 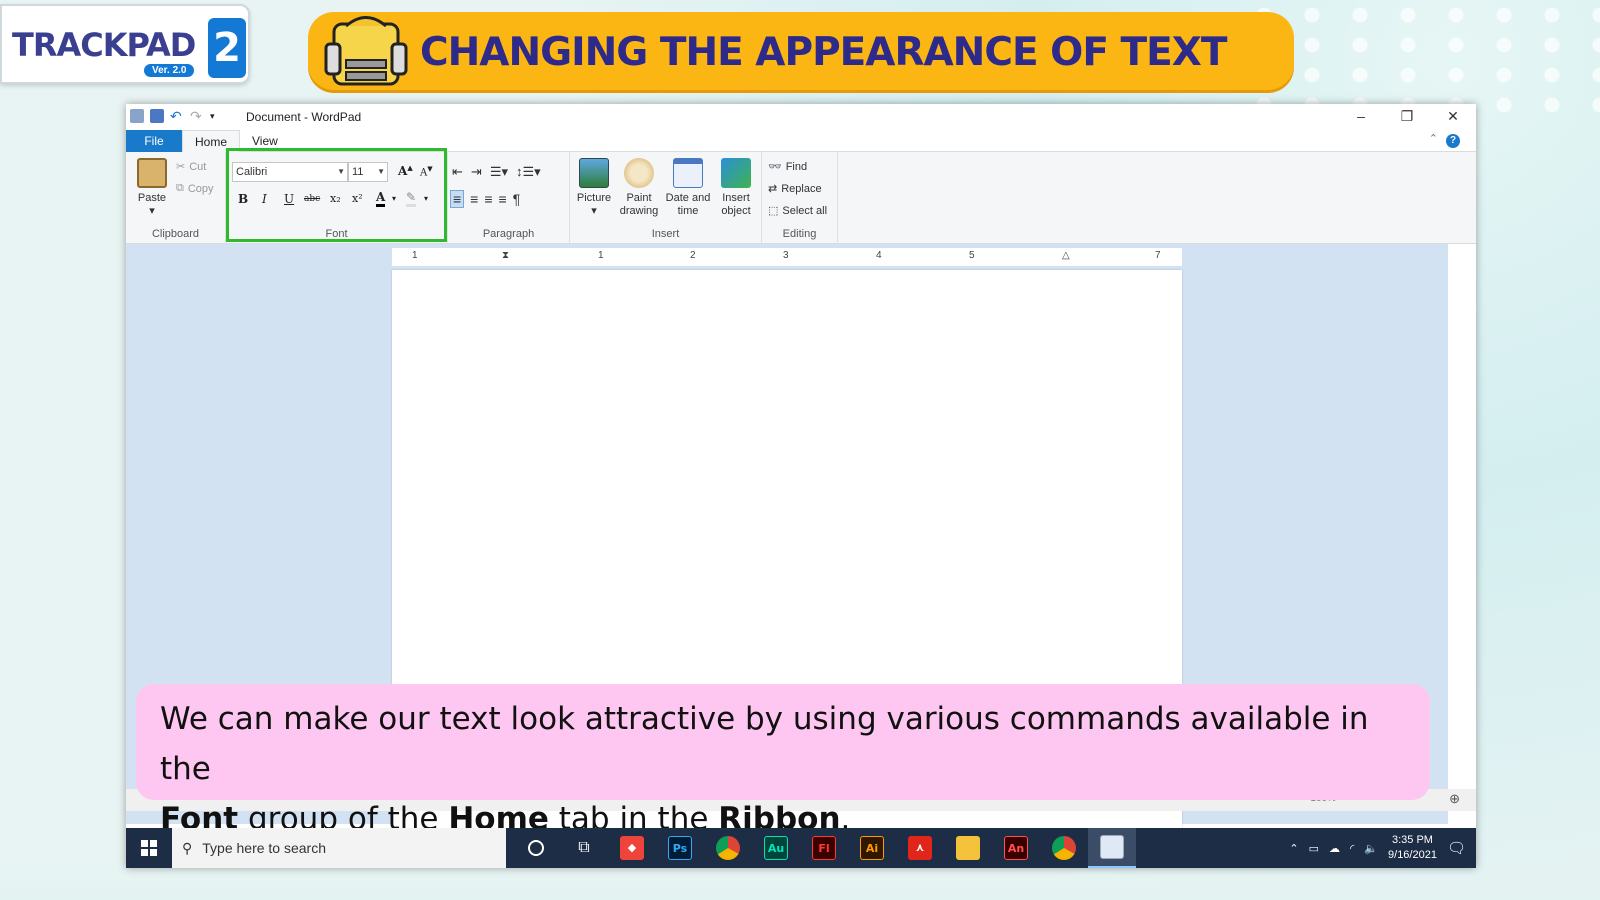 I want to click on indent-marker-icon: ⧗, so click(x=505, y=255).